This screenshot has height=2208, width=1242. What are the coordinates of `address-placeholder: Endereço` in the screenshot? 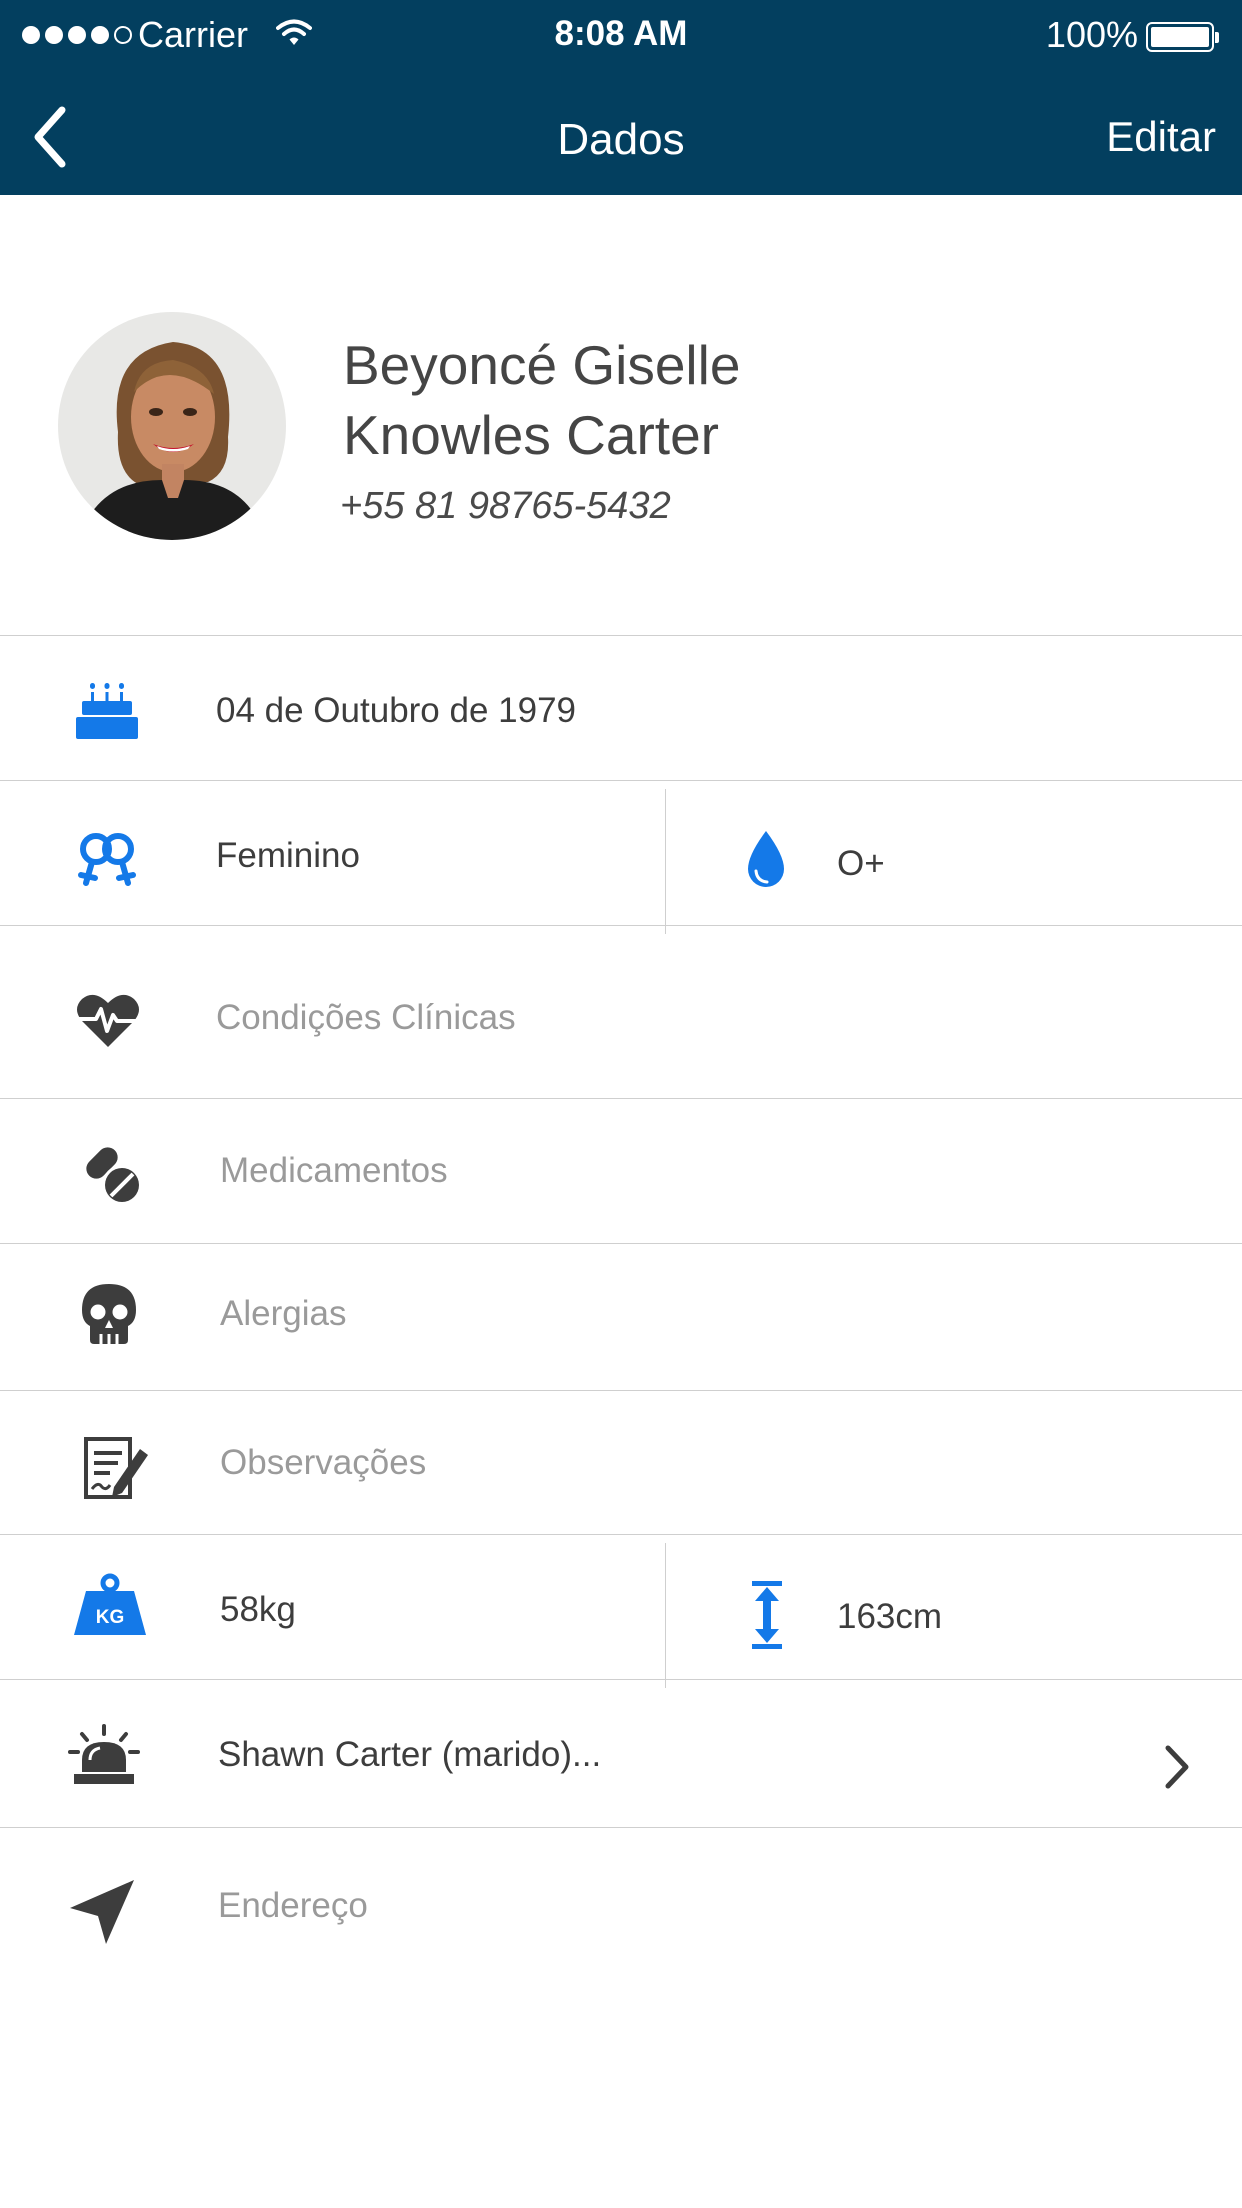 It's located at (293, 1905).